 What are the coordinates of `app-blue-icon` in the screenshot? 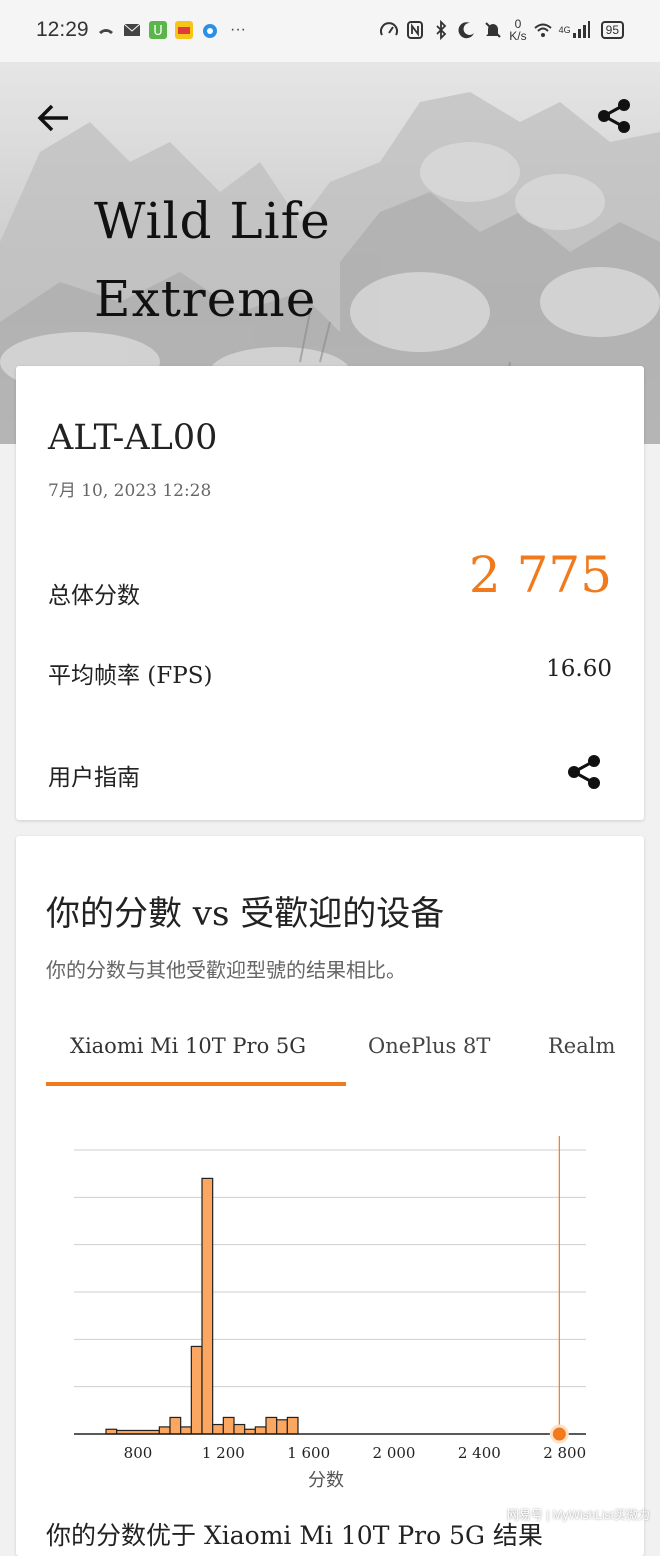 It's located at (210, 31).